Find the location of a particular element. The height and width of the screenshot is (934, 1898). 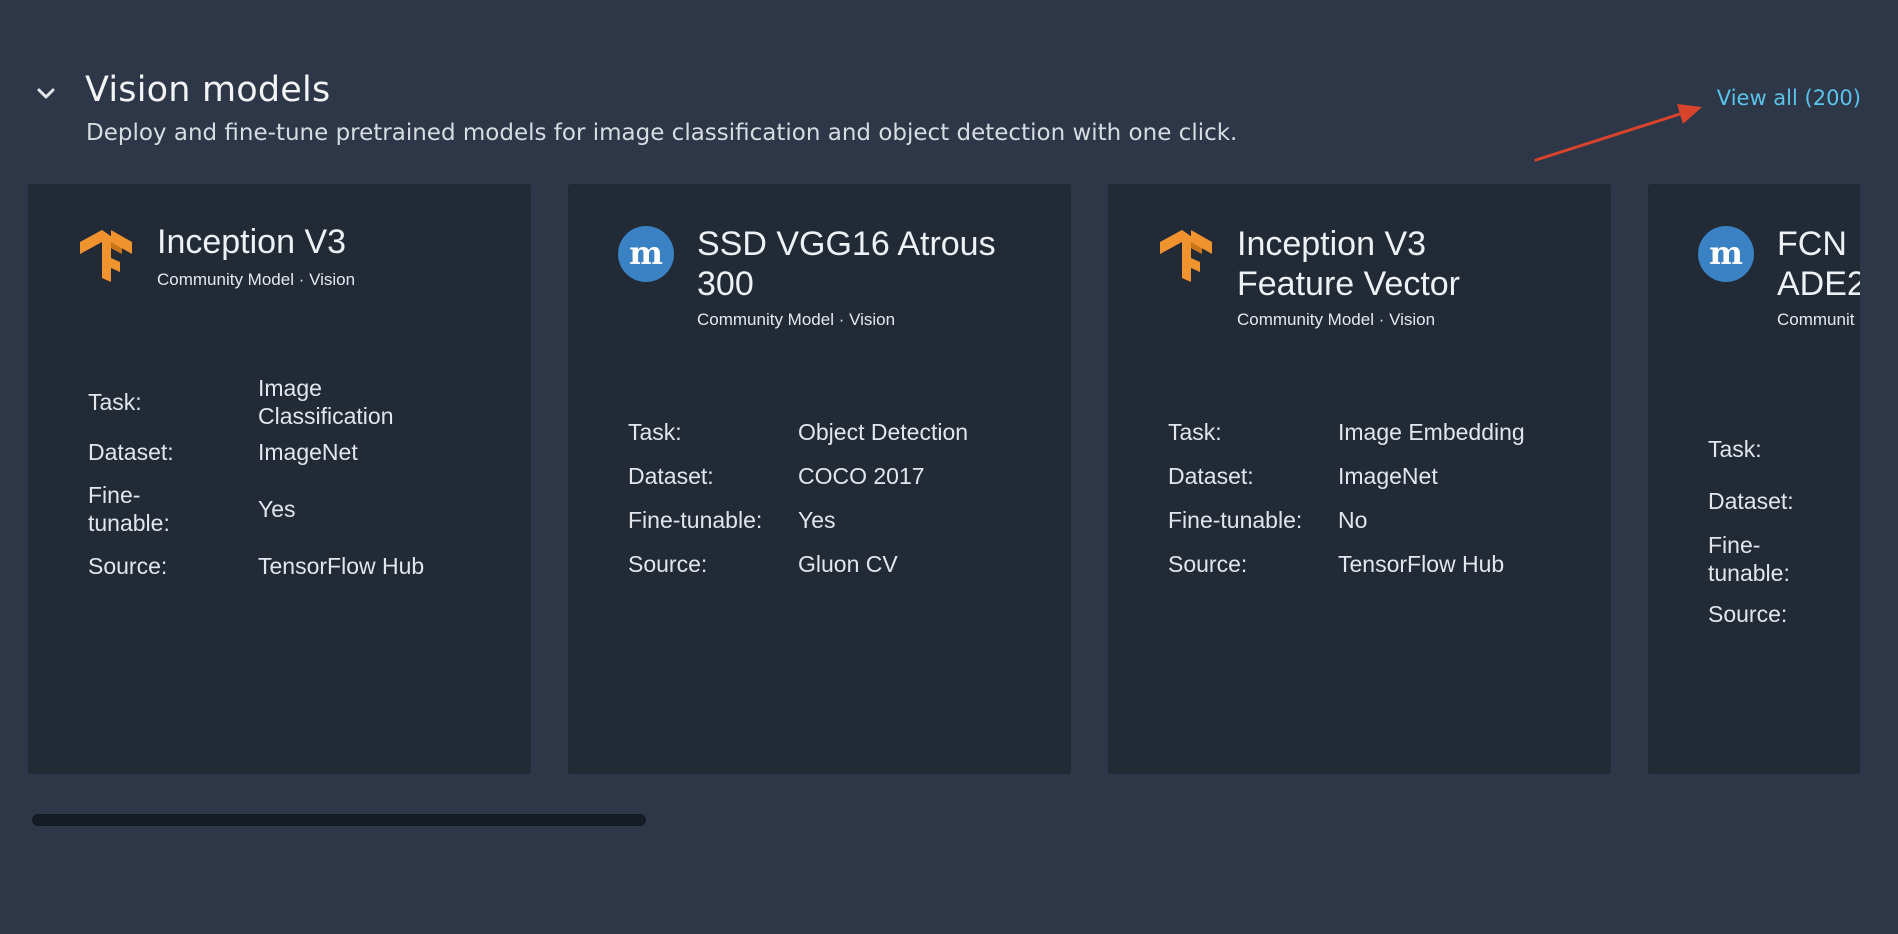

meta-row-fine-tunable: Fine-tunable: No is located at coordinates (1378, 520).